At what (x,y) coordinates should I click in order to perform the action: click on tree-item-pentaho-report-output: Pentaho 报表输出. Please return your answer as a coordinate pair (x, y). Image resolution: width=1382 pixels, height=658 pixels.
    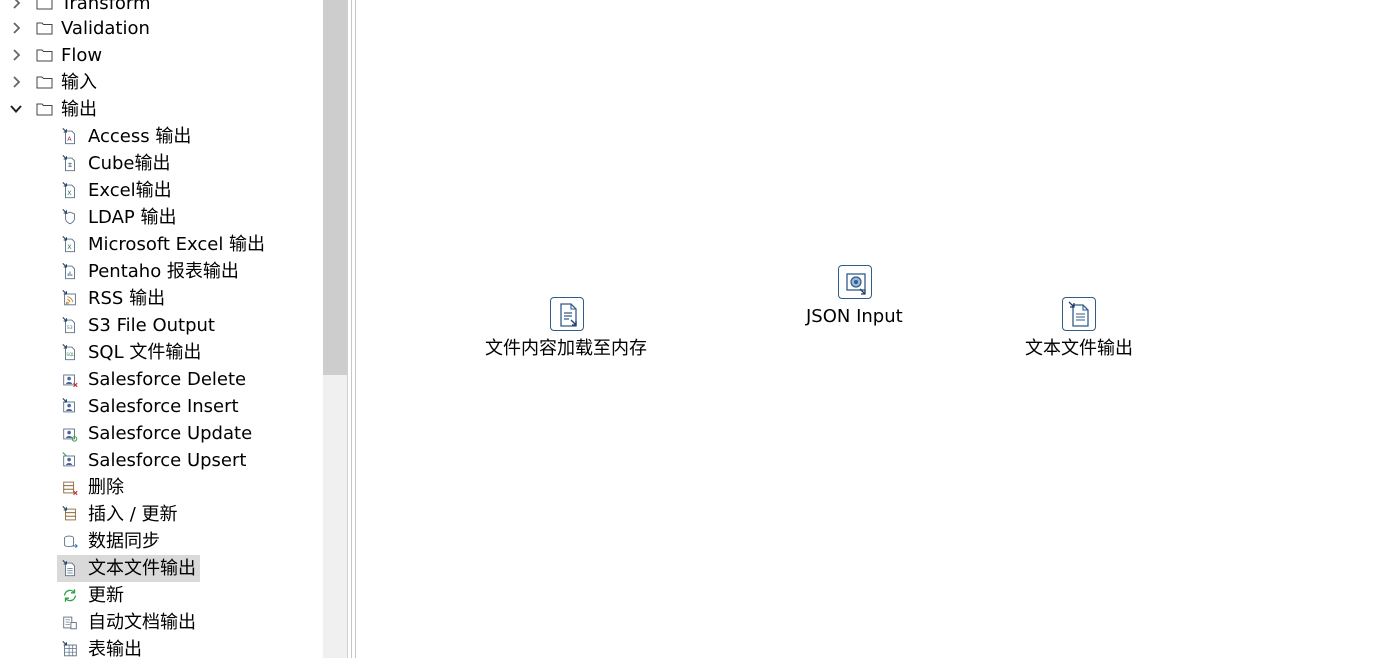
    Looking at the image, I should click on (161, 271).